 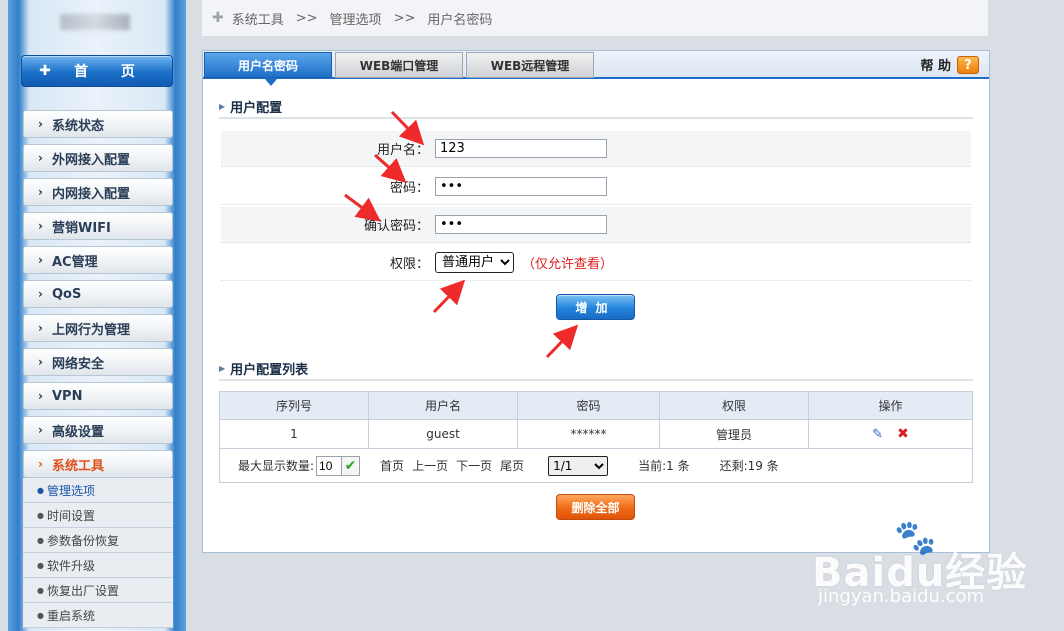 I want to click on sub-item-factory-reset: ● 恢复出厂设置, so click(x=98, y=590).